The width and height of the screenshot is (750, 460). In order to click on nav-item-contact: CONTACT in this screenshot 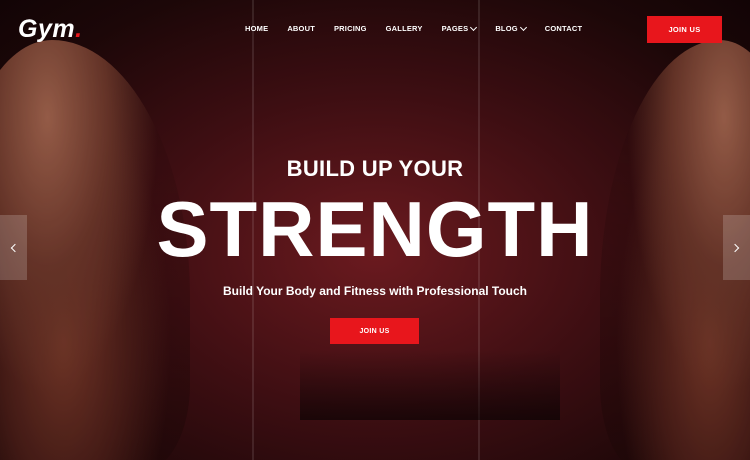, I will do `click(564, 28)`.